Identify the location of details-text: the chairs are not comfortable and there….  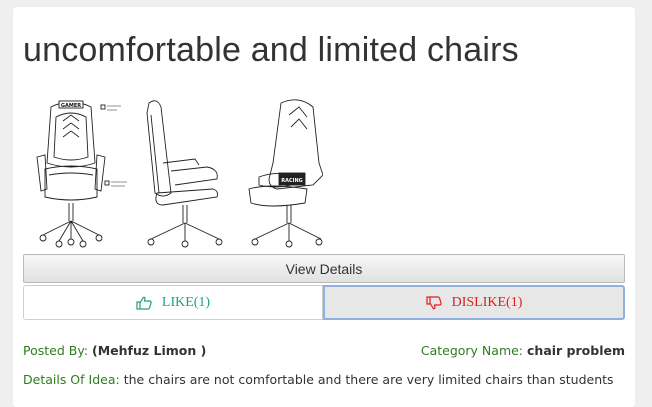
(368, 379).